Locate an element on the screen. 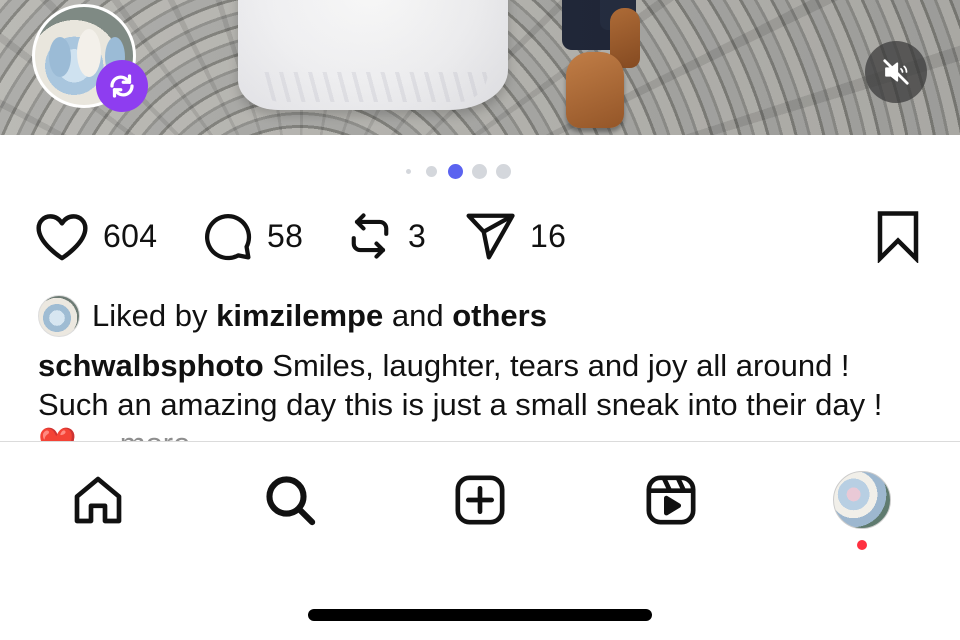  save-action is located at coordinates (898, 236).